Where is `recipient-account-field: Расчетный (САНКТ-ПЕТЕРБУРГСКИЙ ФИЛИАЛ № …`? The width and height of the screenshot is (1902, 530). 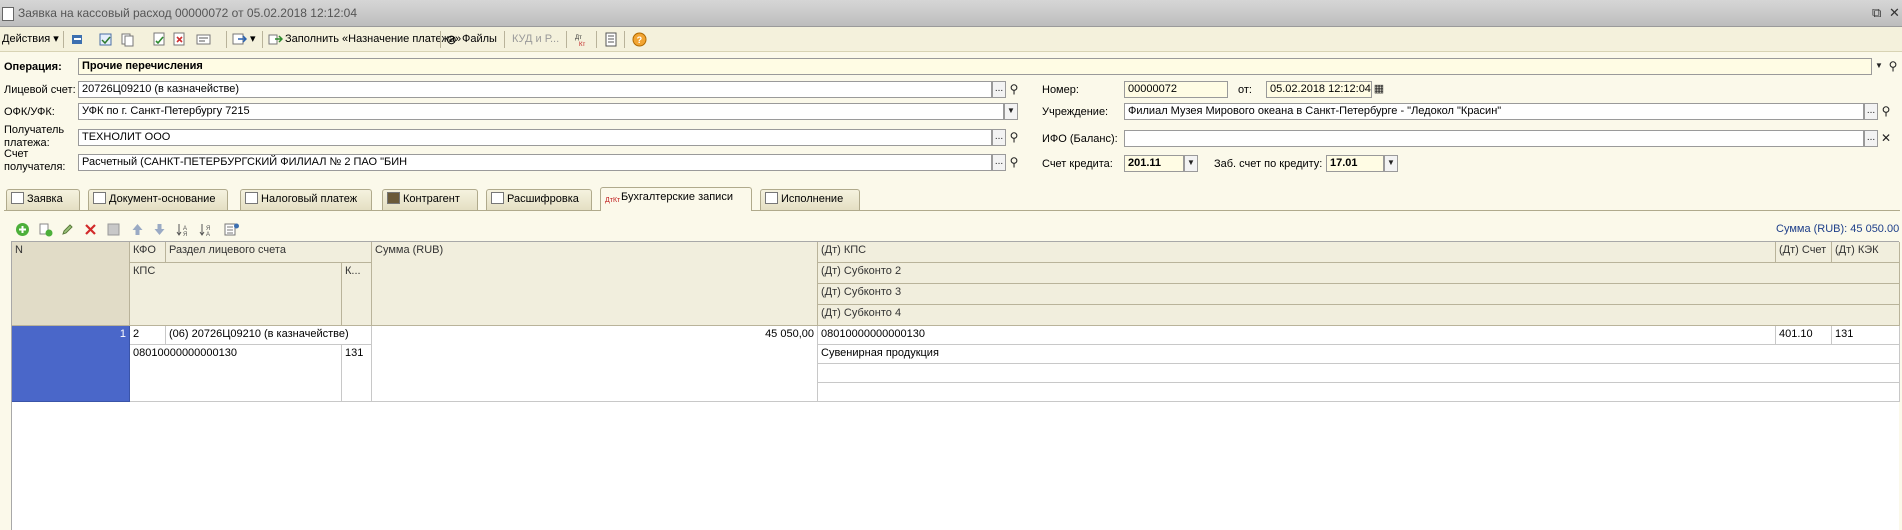
recipient-account-field: Расчетный (САНКТ-ПЕТЕРБУРГСКИЙ ФИЛИАЛ № … is located at coordinates (535, 162).